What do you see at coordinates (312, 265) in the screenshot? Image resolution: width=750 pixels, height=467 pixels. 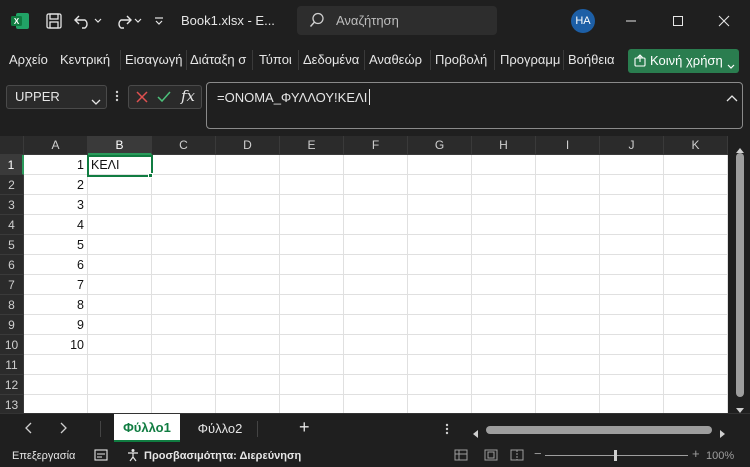 I see `cell-e6` at bounding box center [312, 265].